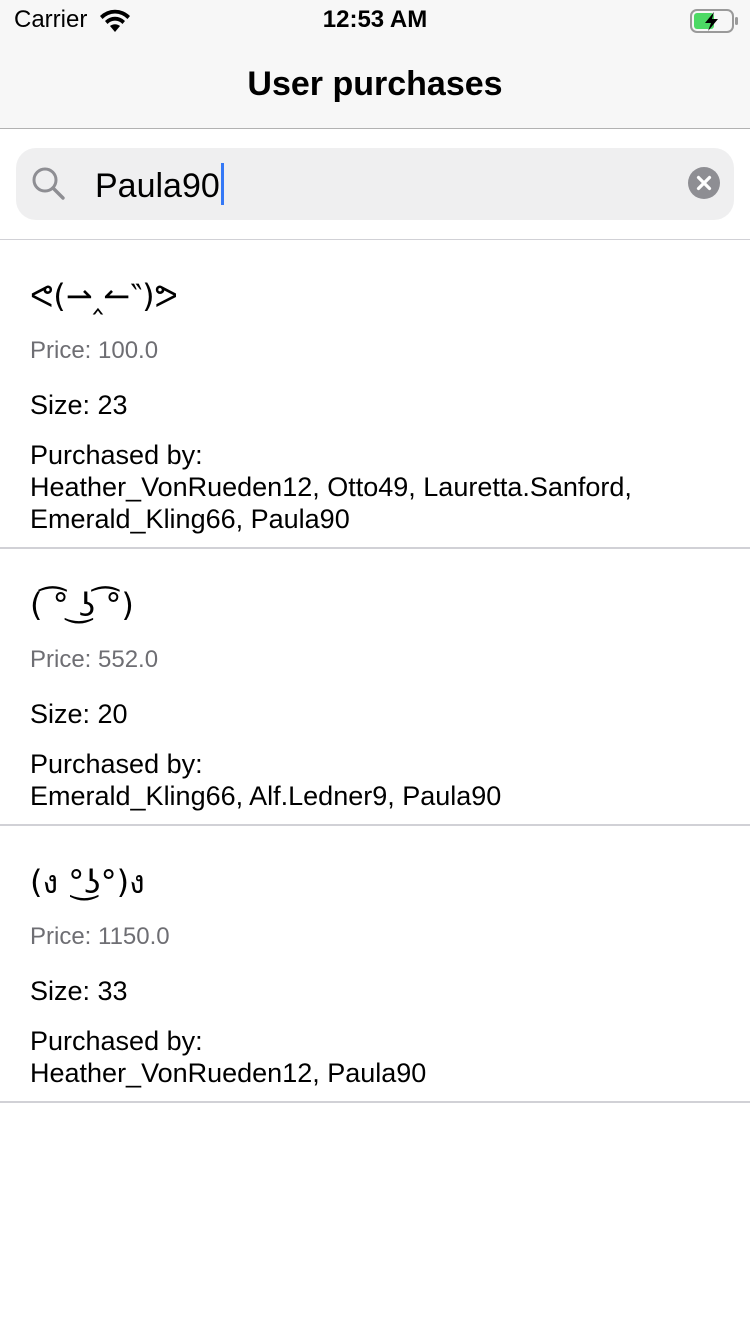 The width and height of the screenshot is (750, 1334). Describe the element at coordinates (104, 296) in the screenshot. I see `item-emoticon: ᕙ(⇀‸↼‶)ᕗ` at that location.